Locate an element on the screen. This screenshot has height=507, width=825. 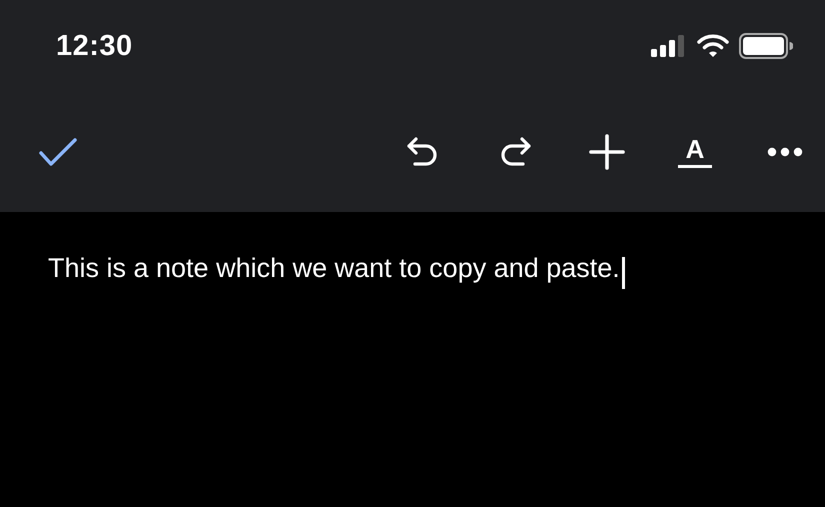
signal-icon is located at coordinates (669, 46).